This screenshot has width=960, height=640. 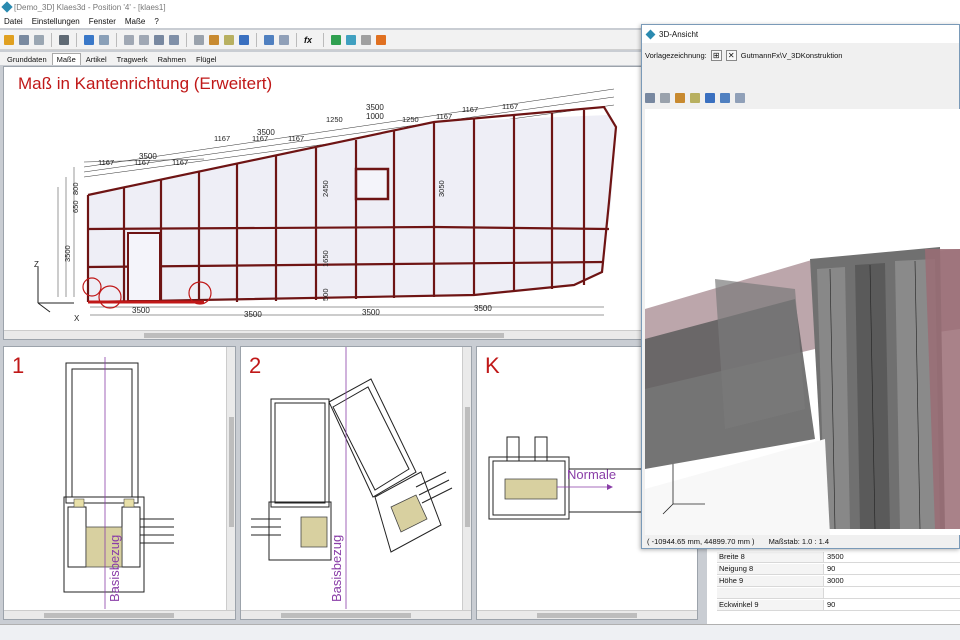 I want to click on view3d-scale: Maßstab: 1.0 : 1.4, so click(x=799, y=541).